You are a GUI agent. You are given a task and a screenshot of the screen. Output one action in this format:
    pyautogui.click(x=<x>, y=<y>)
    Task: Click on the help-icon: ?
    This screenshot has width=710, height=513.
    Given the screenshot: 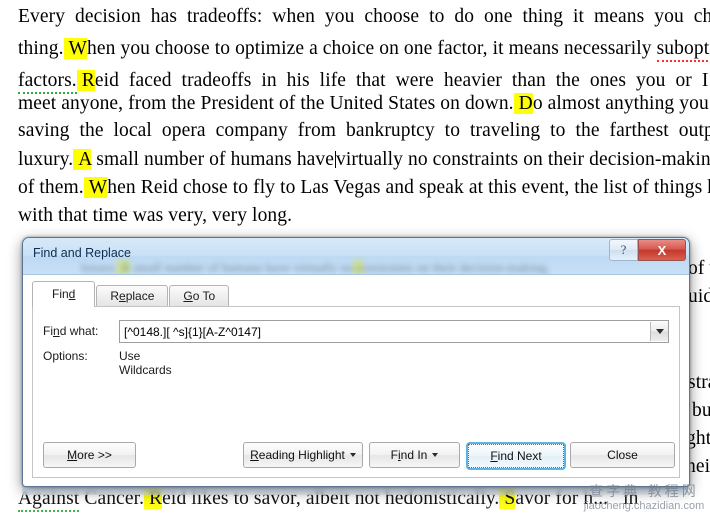 What is the action you would take?
    pyautogui.click(x=623, y=250)
    